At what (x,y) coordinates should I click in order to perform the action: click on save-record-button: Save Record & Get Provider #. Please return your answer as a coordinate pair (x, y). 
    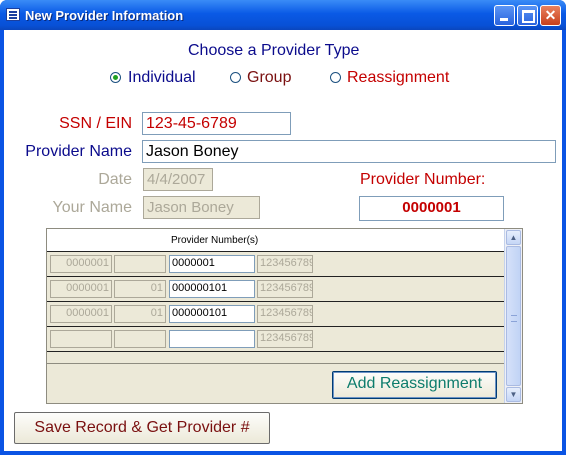
    Looking at the image, I should click on (142, 428).